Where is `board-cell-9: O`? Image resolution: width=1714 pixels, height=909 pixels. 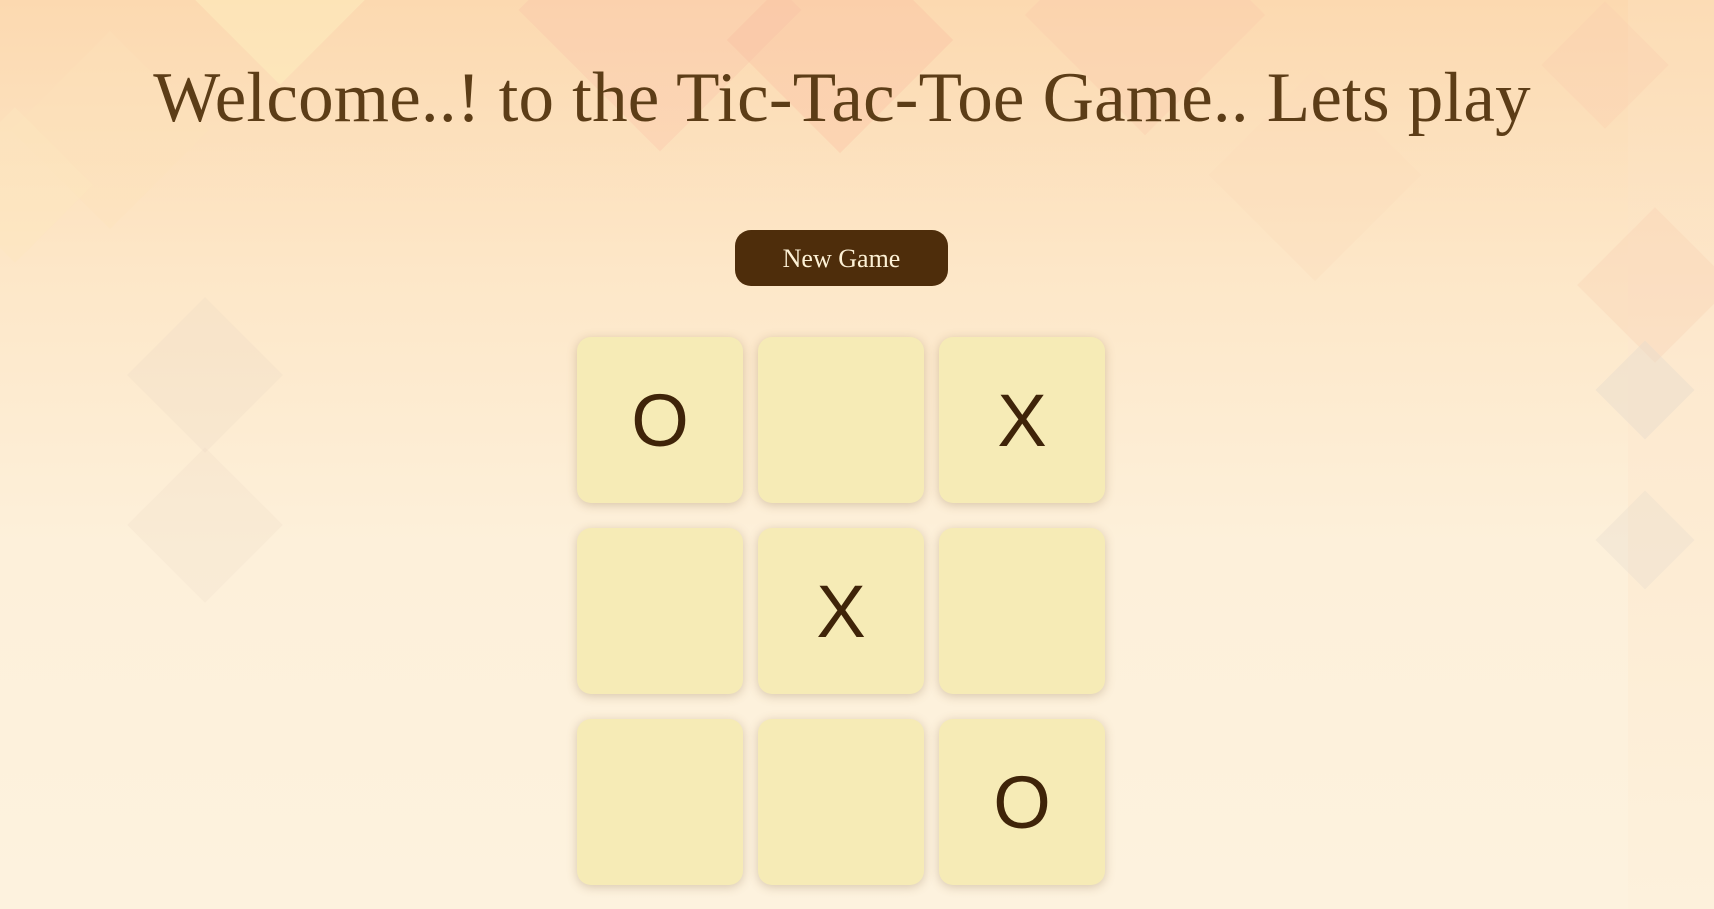
board-cell-9: O is located at coordinates (1022, 802).